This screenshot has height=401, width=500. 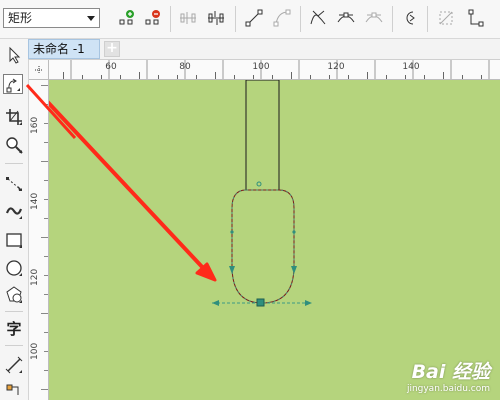 I want to click on new-document-tab-button: +, so click(x=112, y=49).